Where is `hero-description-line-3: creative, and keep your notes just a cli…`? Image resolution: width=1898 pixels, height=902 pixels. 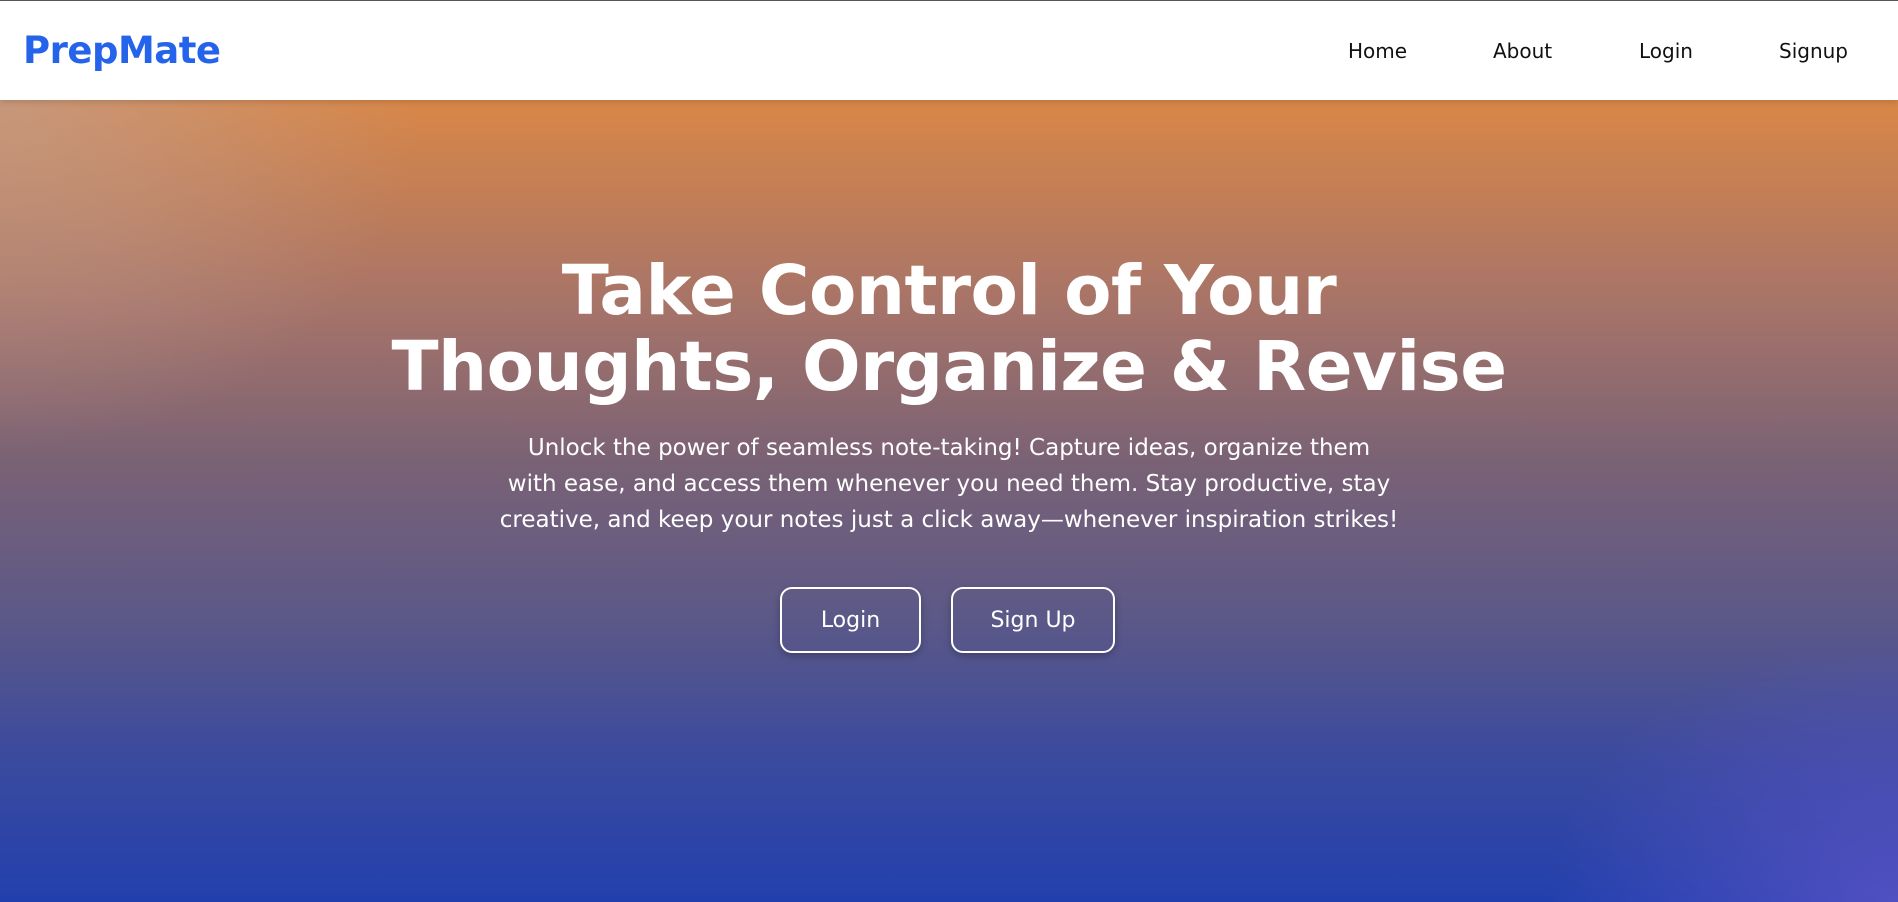 hero-description-line-3: creative, and keep your notes just a cli… is located at coordinates (949, 520).